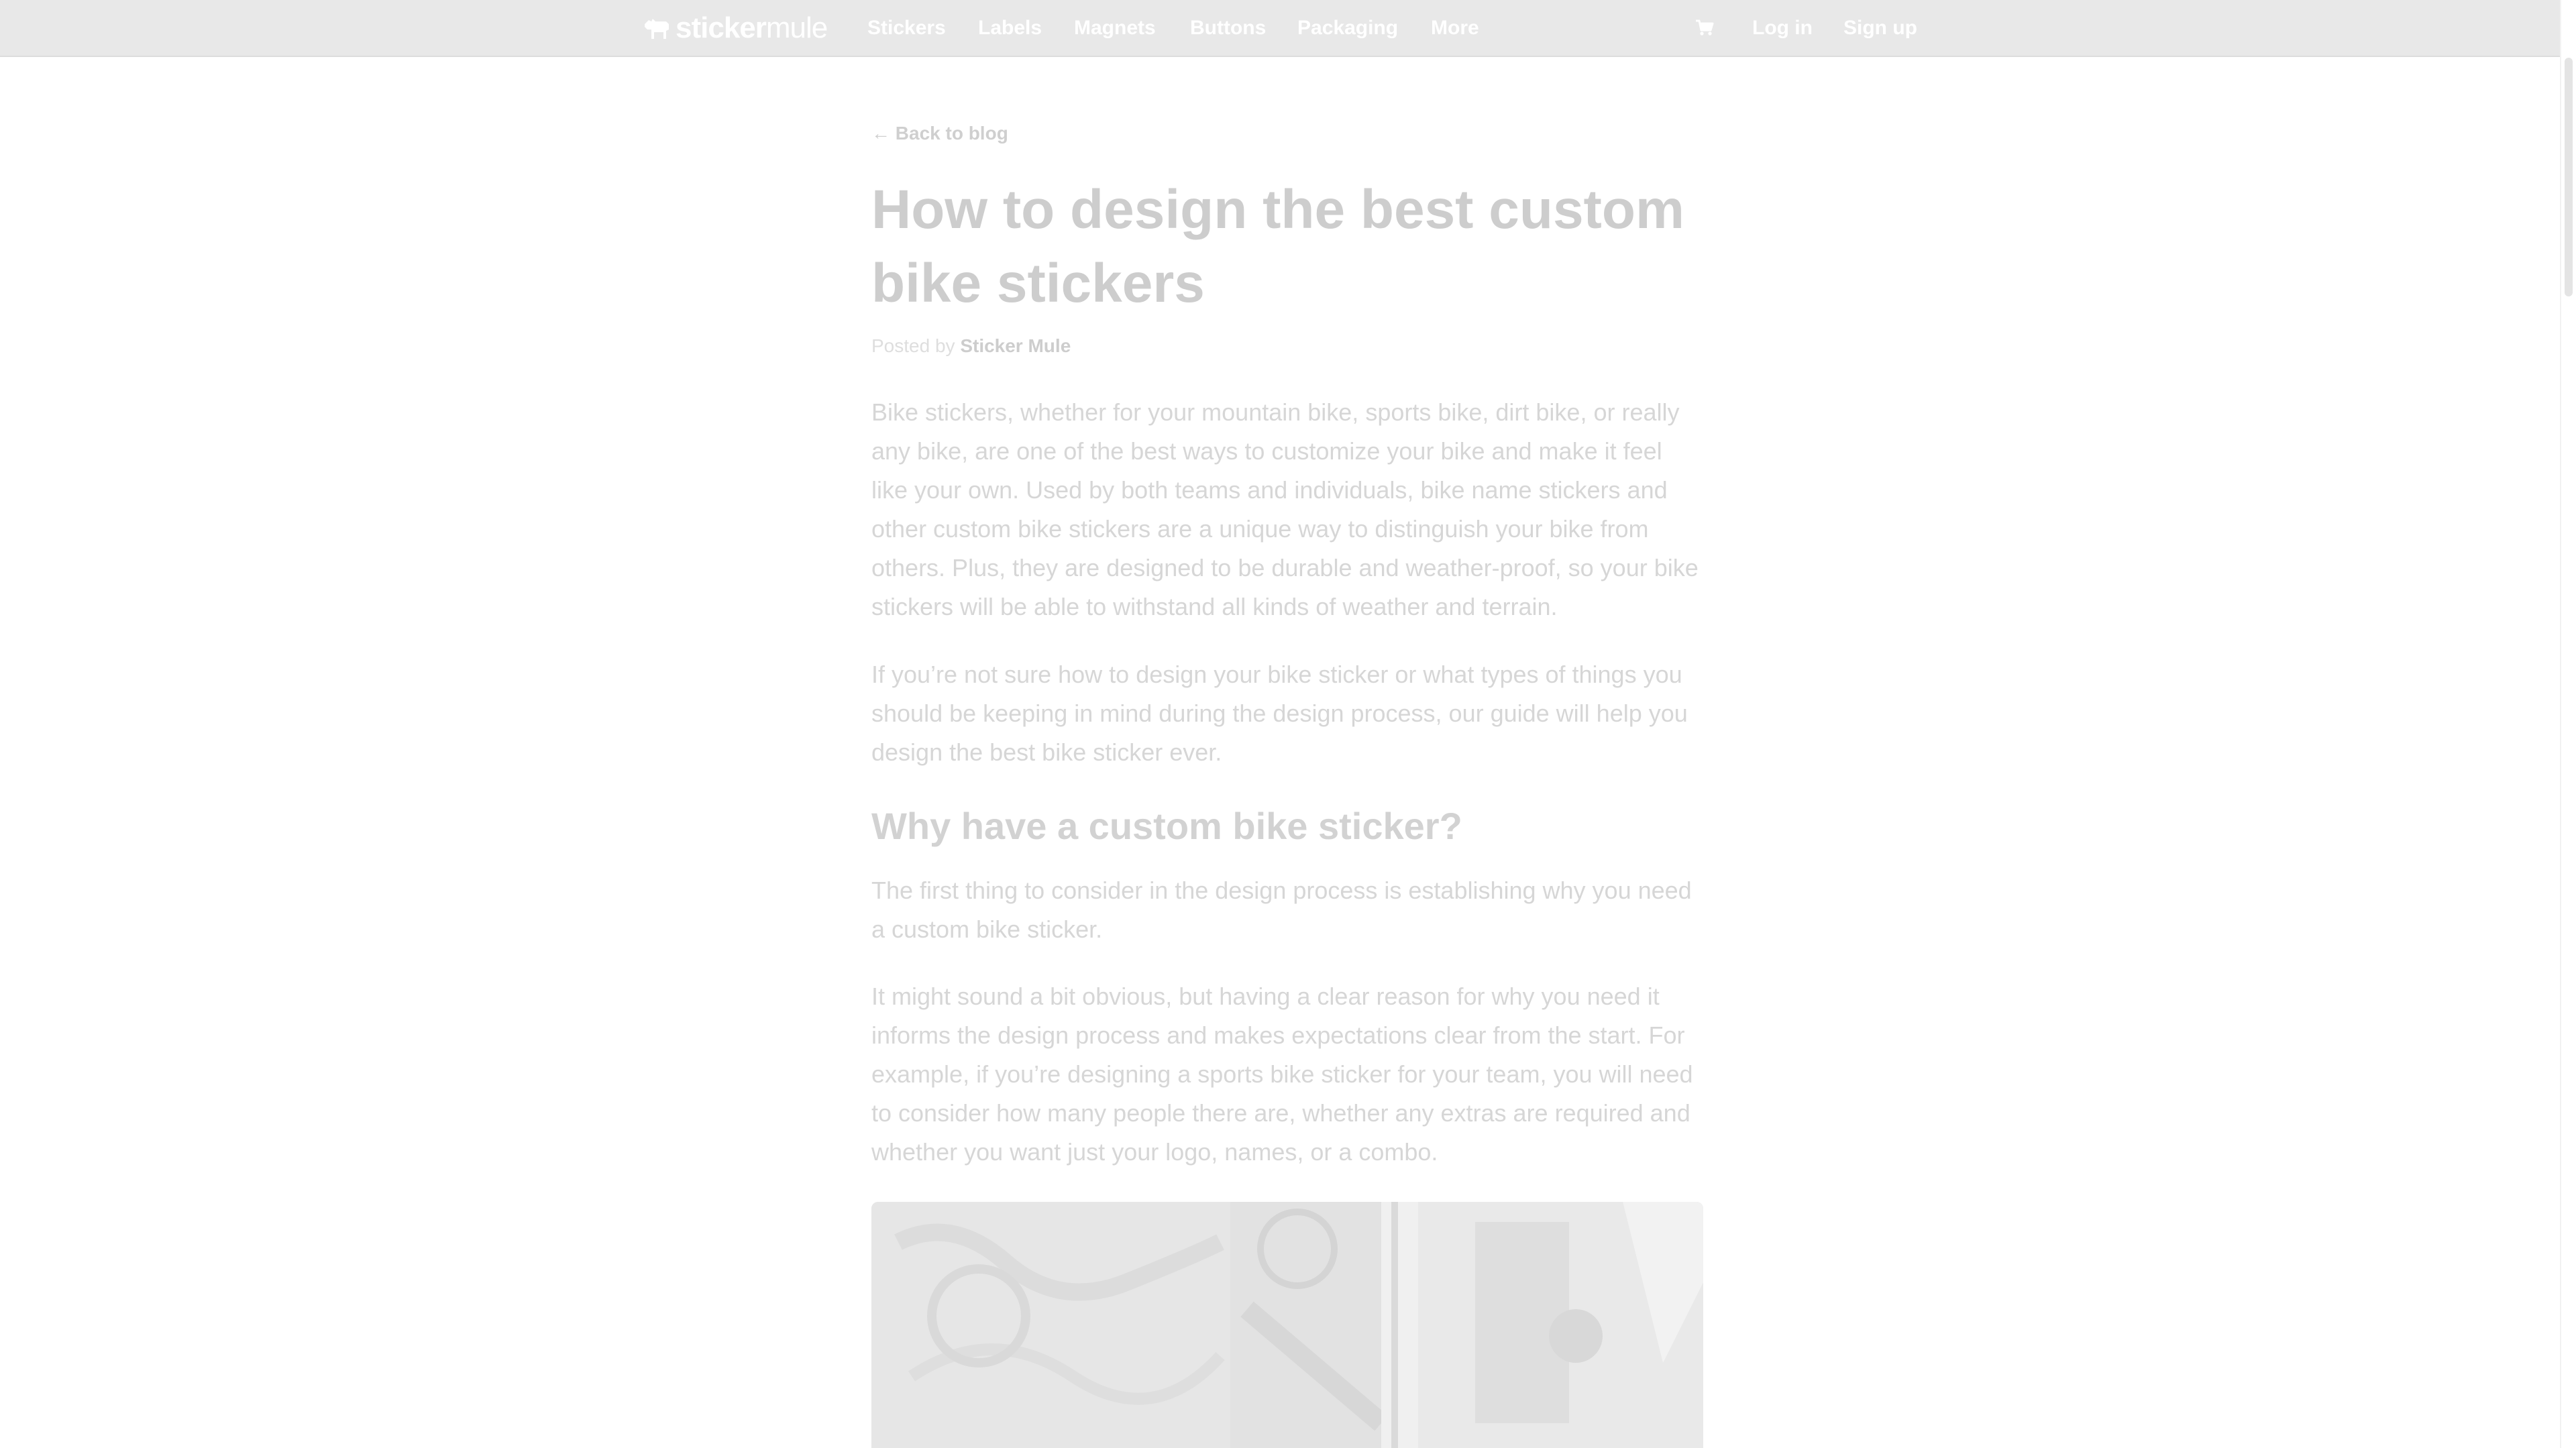 The width and height of the screenshot is (2576, 1448). I want to click on bike-stickers-photo, so click(1287, 1325).